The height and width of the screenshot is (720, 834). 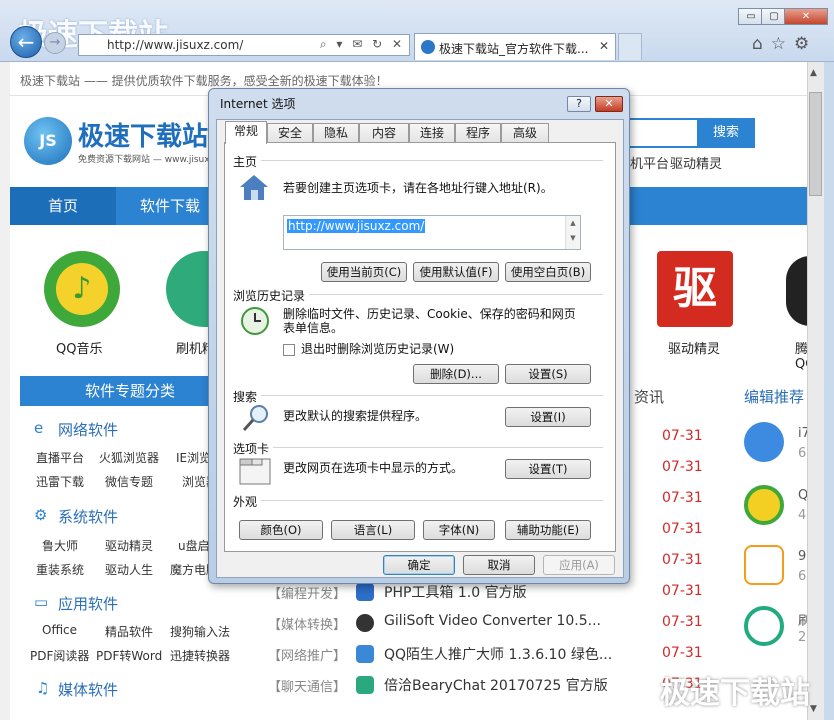 What do you see at coordinates (88, 689) in the screenshot?
I see `section-title: 媒体软件` at bounding box center [88, 689].